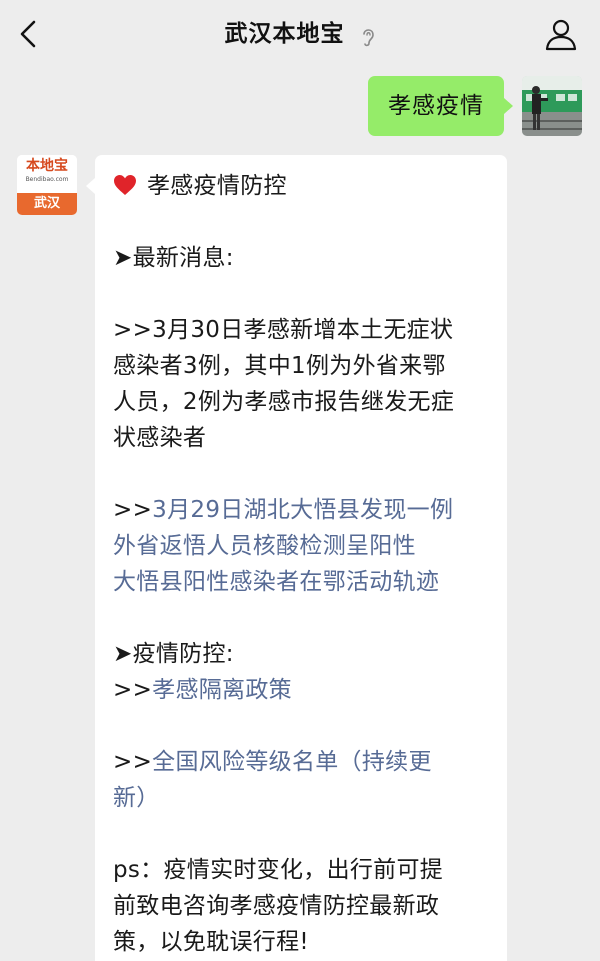  I want to click on risk-level-list-link-line2: 新）, so click(303, 798).